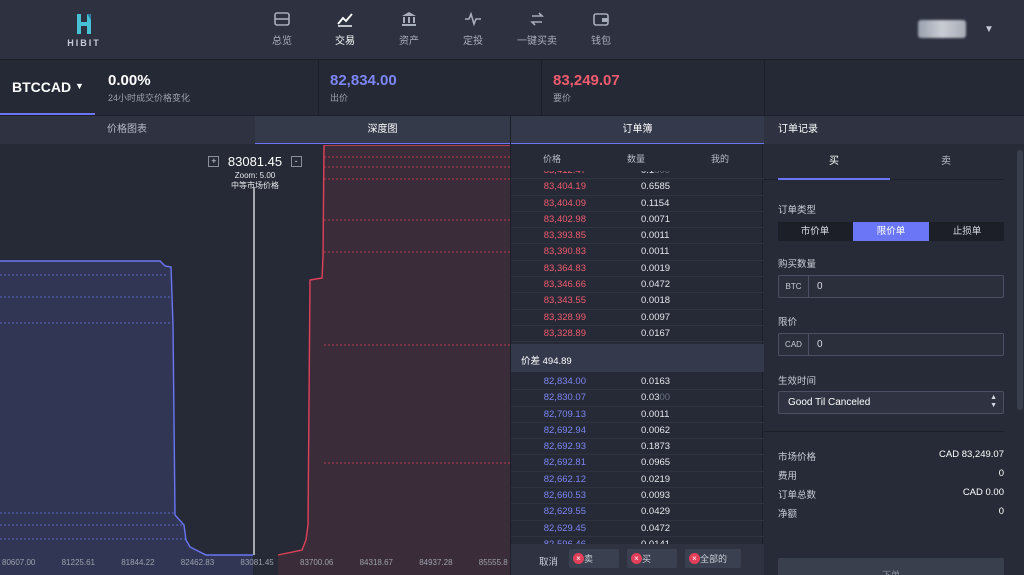 The image size is (1024, 575). Describe the element at coordinates (794, 286) in the screenshot. I see `currency-tag: BTC` at that location.